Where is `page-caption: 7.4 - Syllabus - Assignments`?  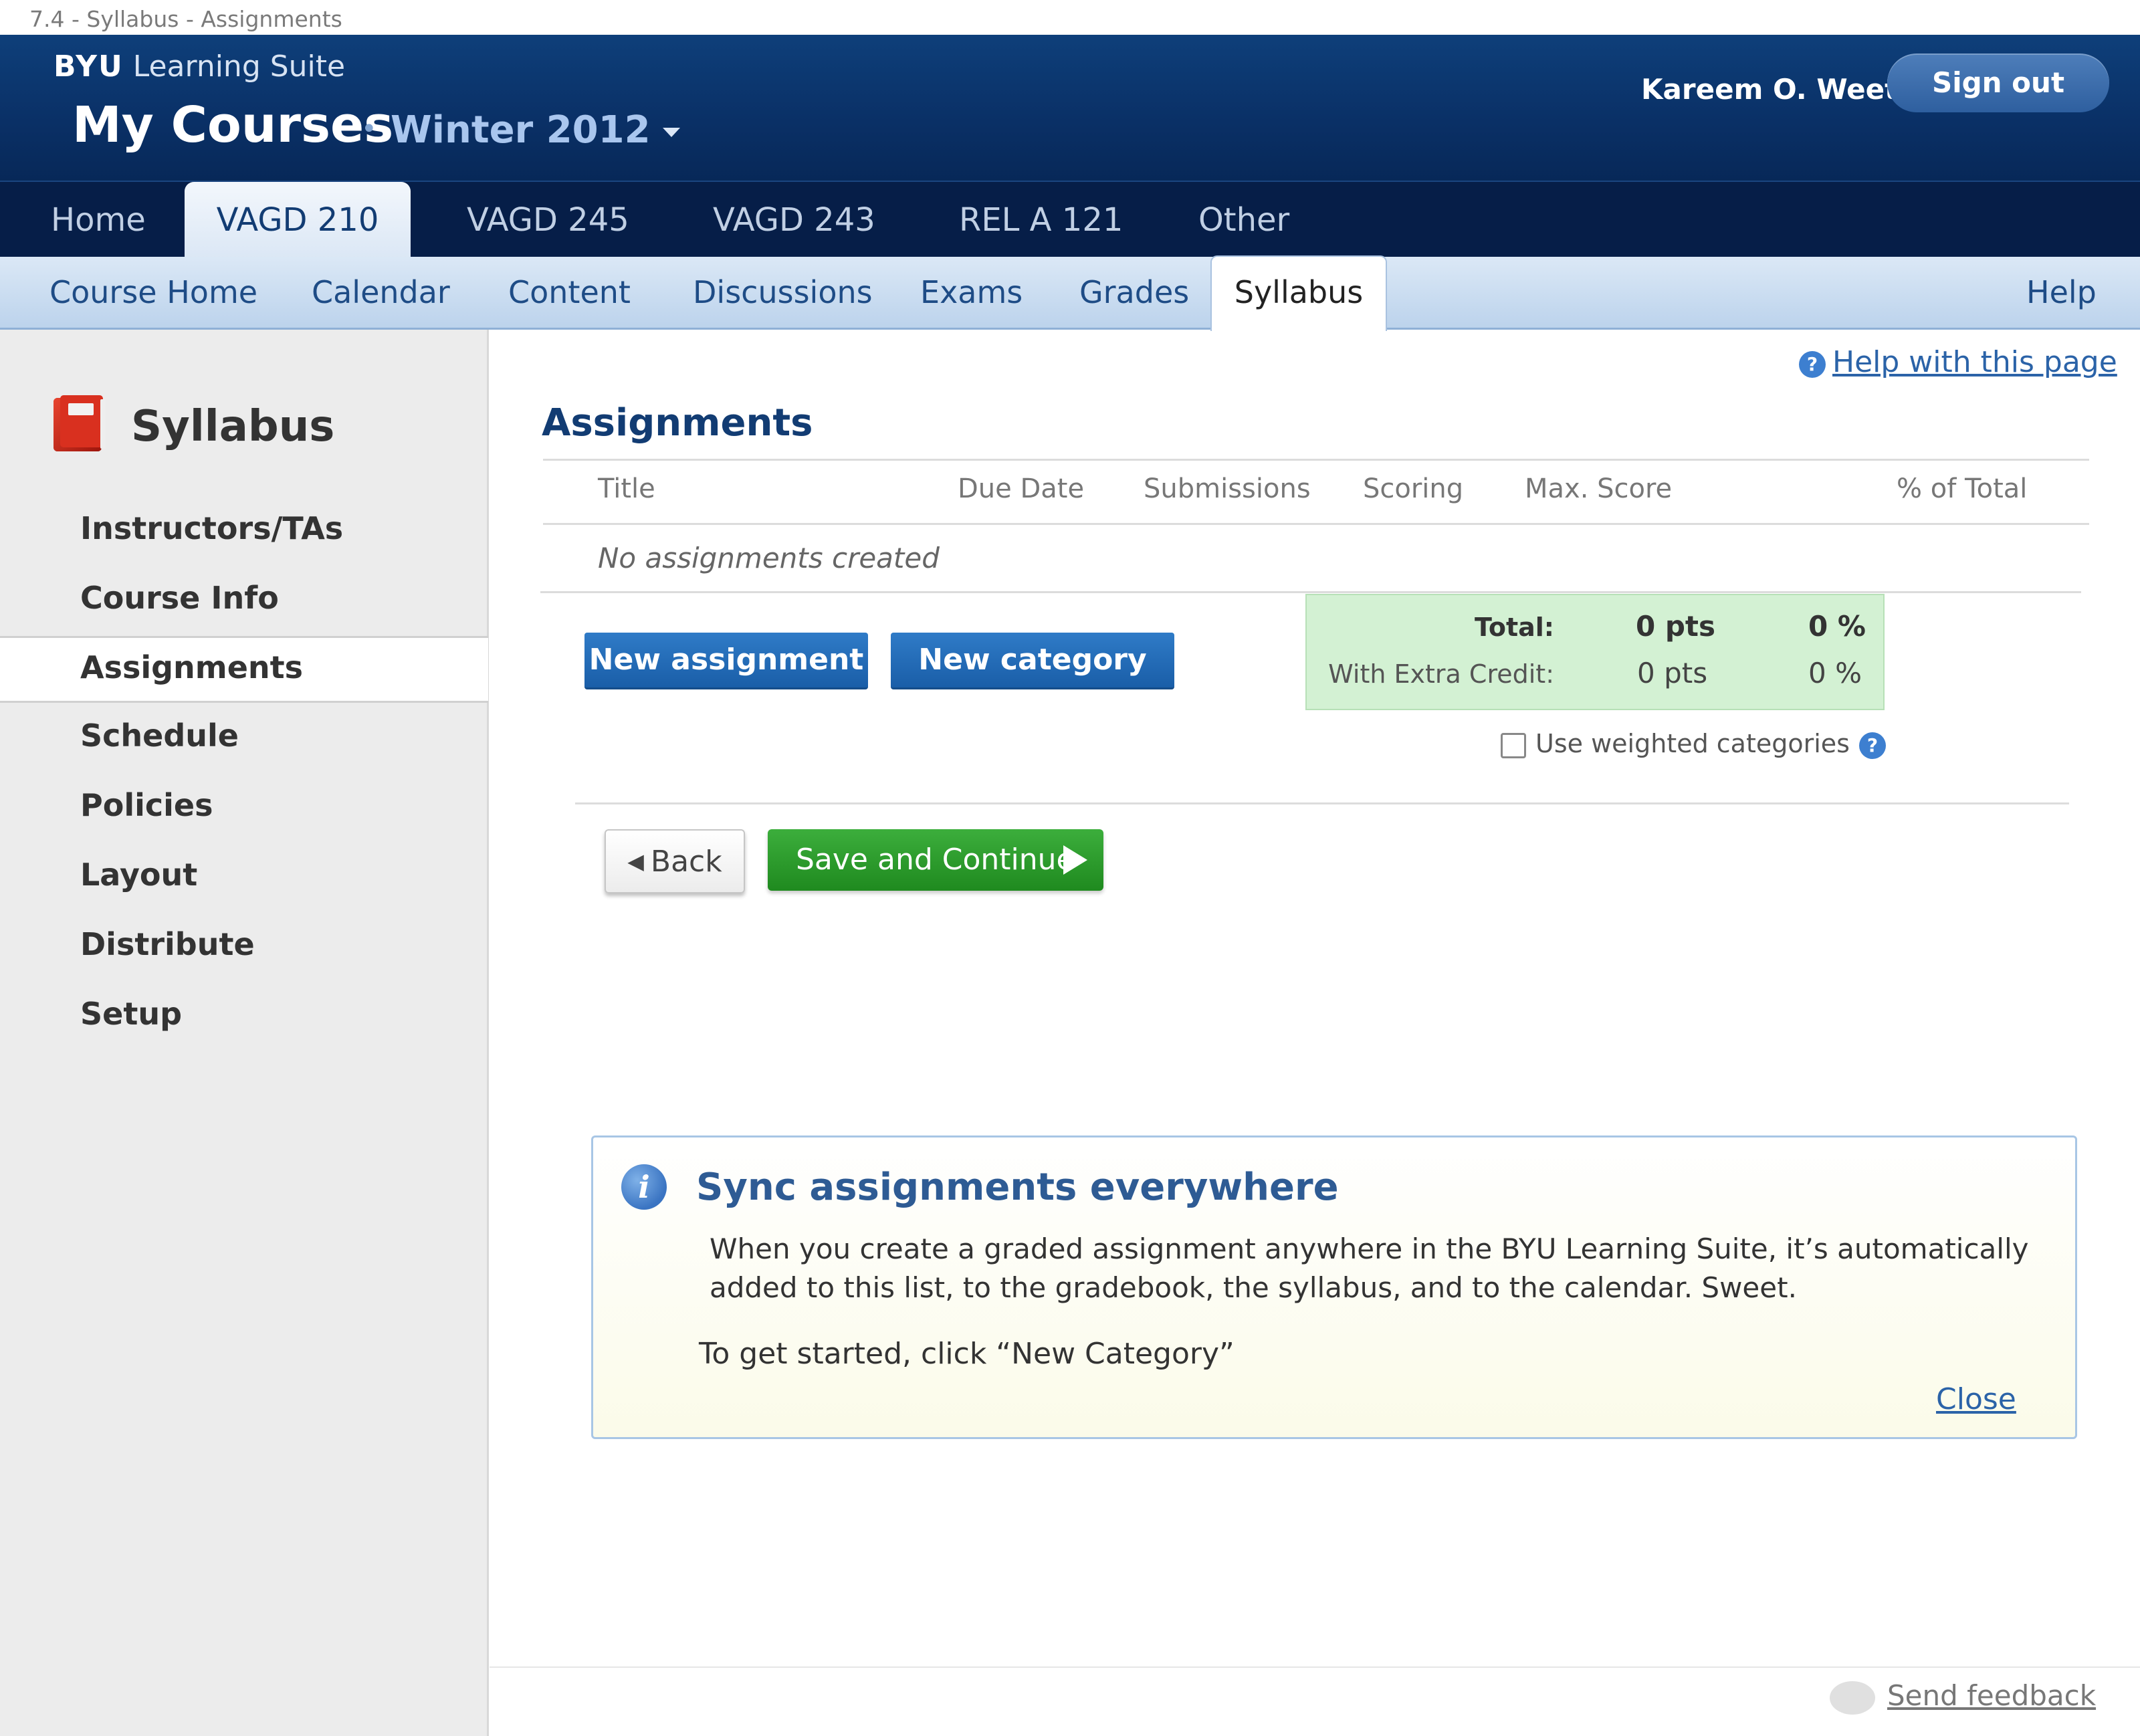 page-caption: 7.4 - Syllabus - Assignments is located at coordinates (185, 19).